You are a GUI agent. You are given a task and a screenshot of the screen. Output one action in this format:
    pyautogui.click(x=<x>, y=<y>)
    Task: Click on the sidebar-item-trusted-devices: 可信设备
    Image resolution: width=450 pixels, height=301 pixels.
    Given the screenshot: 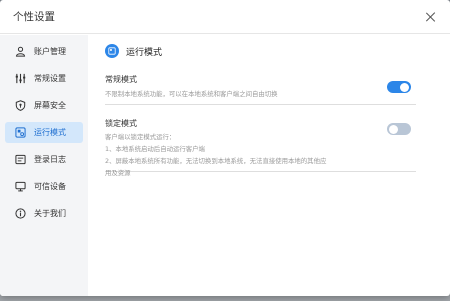 What is the action you would take?
    pyautogui.click(x=44, y=186)
    